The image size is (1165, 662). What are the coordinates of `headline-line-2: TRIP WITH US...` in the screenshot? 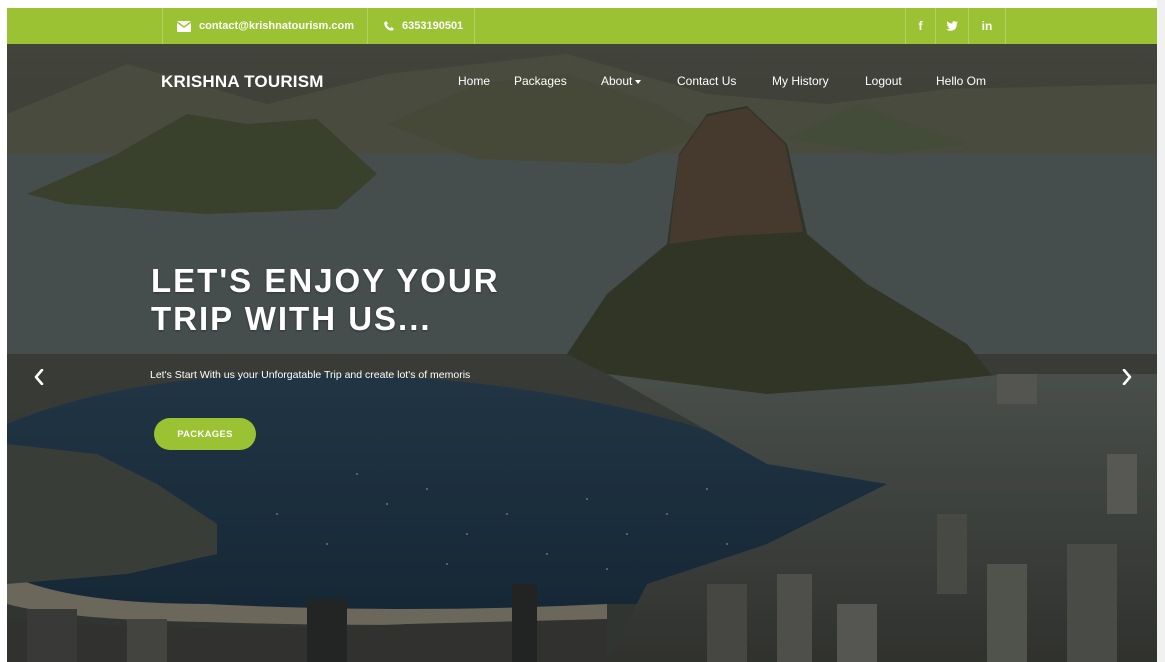 It's located at (291, 318).